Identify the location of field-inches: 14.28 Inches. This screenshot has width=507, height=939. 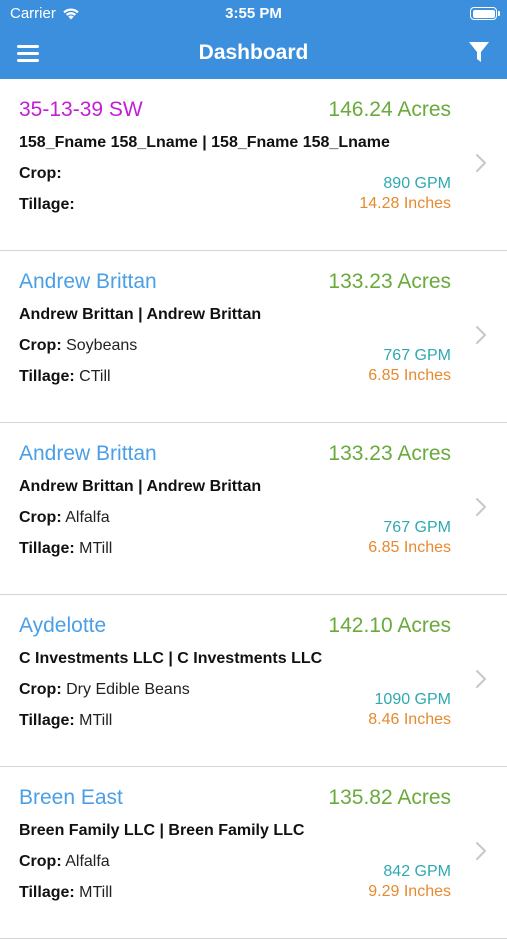
(405, 203).